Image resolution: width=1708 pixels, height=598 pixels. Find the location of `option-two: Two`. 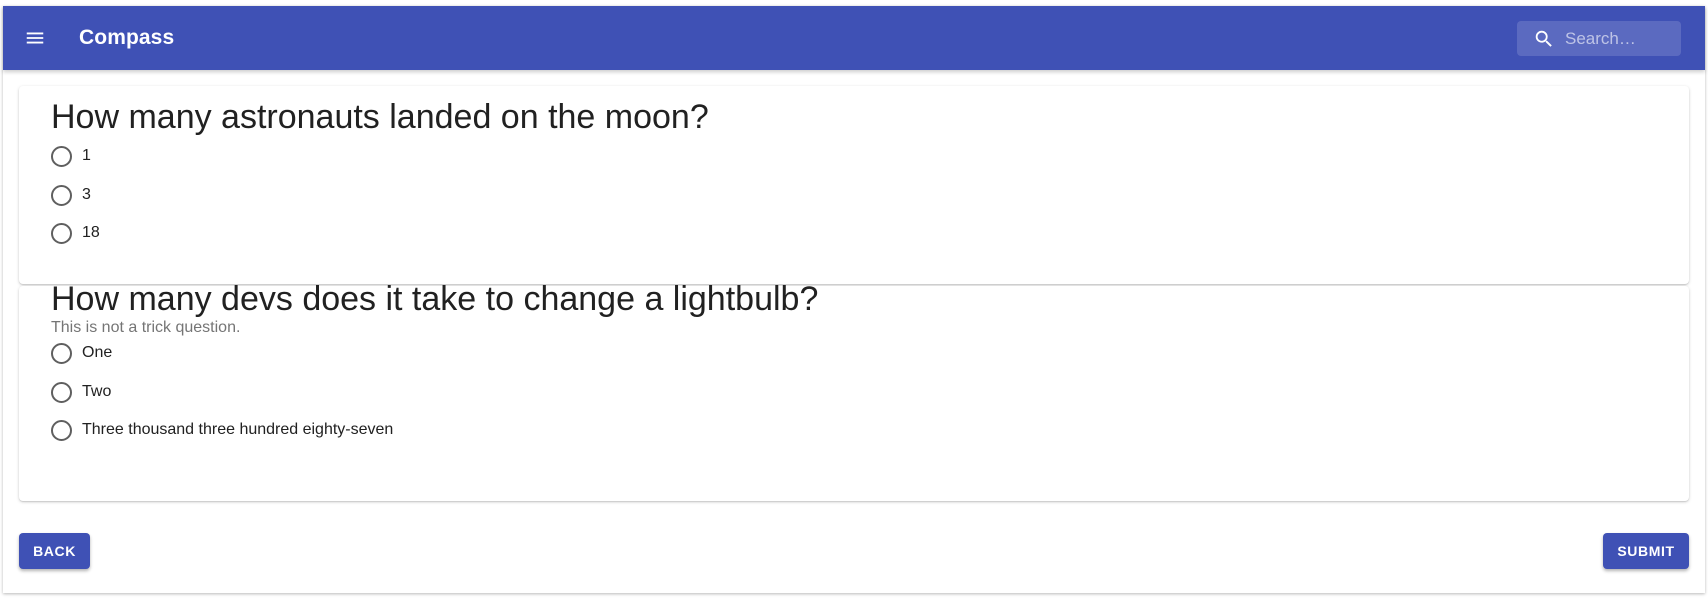

option-two: Two is located at coordinates (81, 392).